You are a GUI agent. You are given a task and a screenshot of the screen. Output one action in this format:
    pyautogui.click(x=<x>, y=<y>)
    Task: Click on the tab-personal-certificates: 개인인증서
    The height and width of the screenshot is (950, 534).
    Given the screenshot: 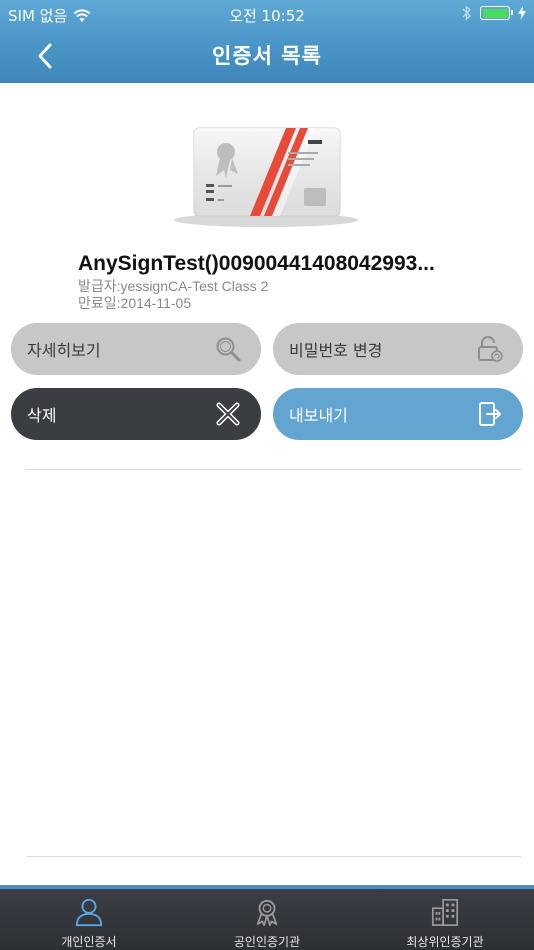 What is the action you would take?
    pyautogui.click(x=89, y=919)
    